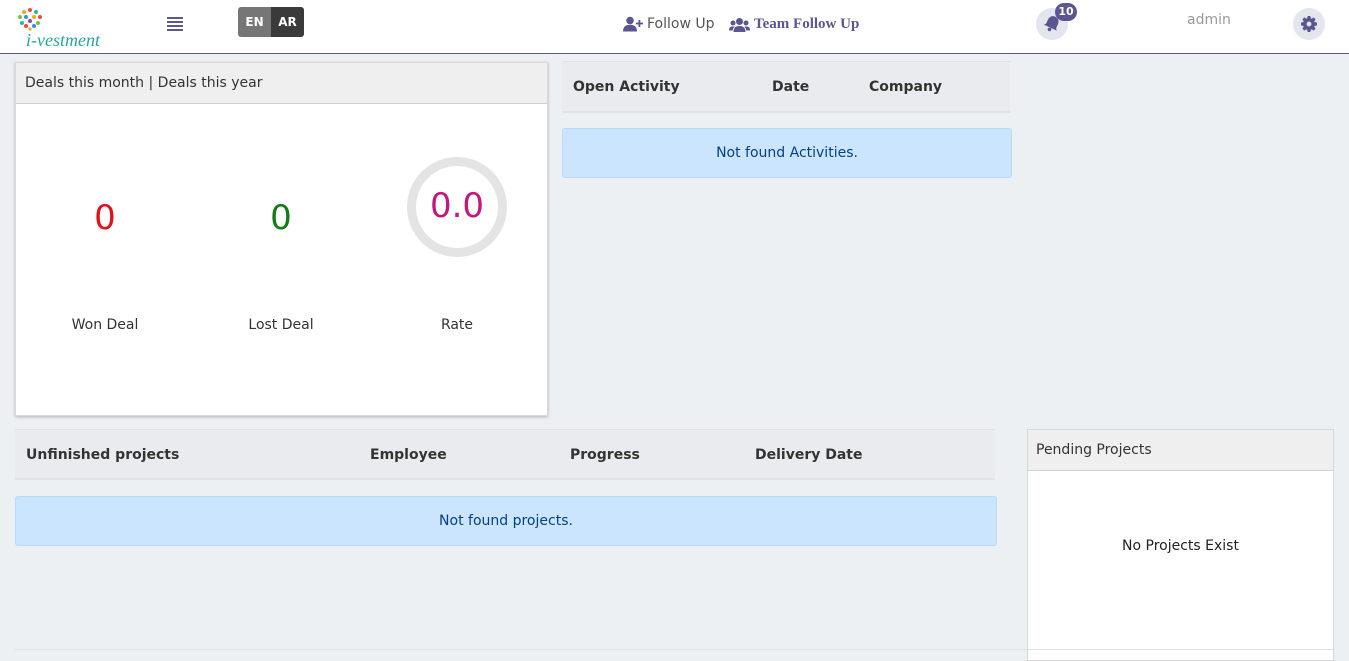 The width and height of the screenshot is (1349, 661). Describe the element at coordinates (287, 22) in the screenshot. I see `lang-ar-button: AR` at that location.